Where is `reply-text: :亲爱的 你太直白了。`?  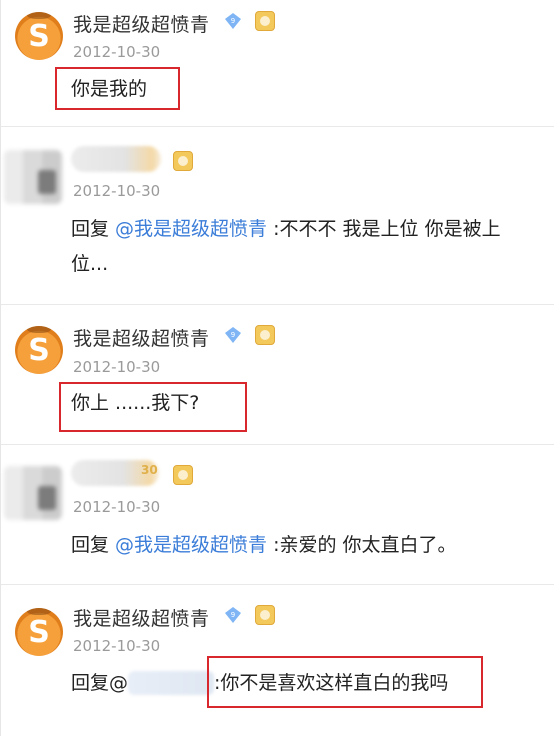
reply-text: :亲爱的 你太直白了。 is located at coordinates (362, 545).